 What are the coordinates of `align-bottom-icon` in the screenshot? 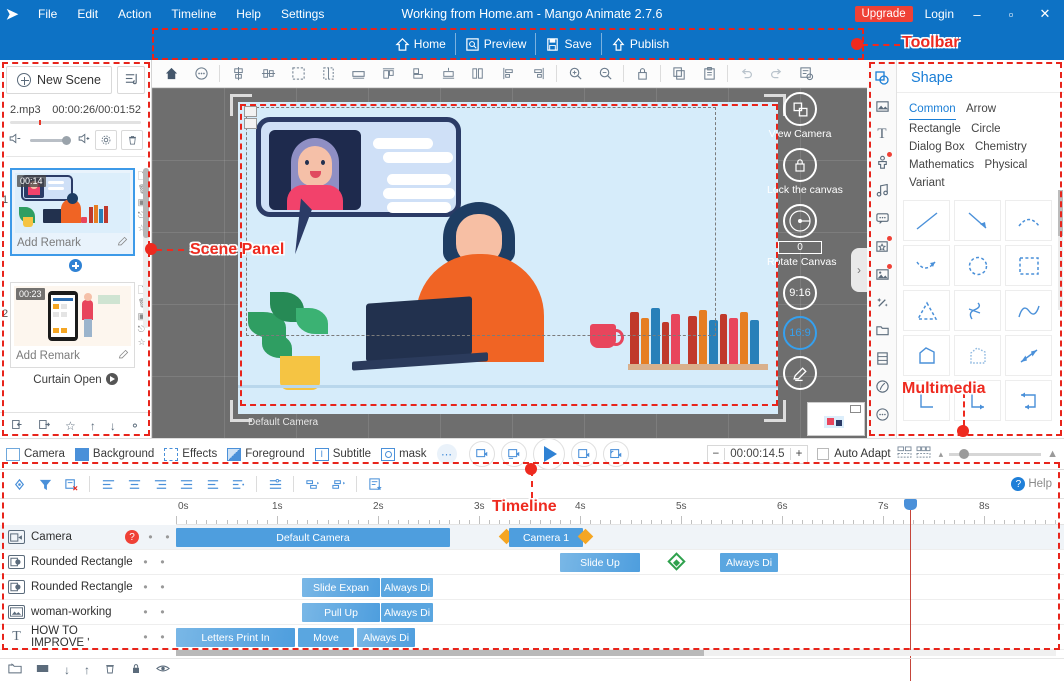 It's located at (448, 74).